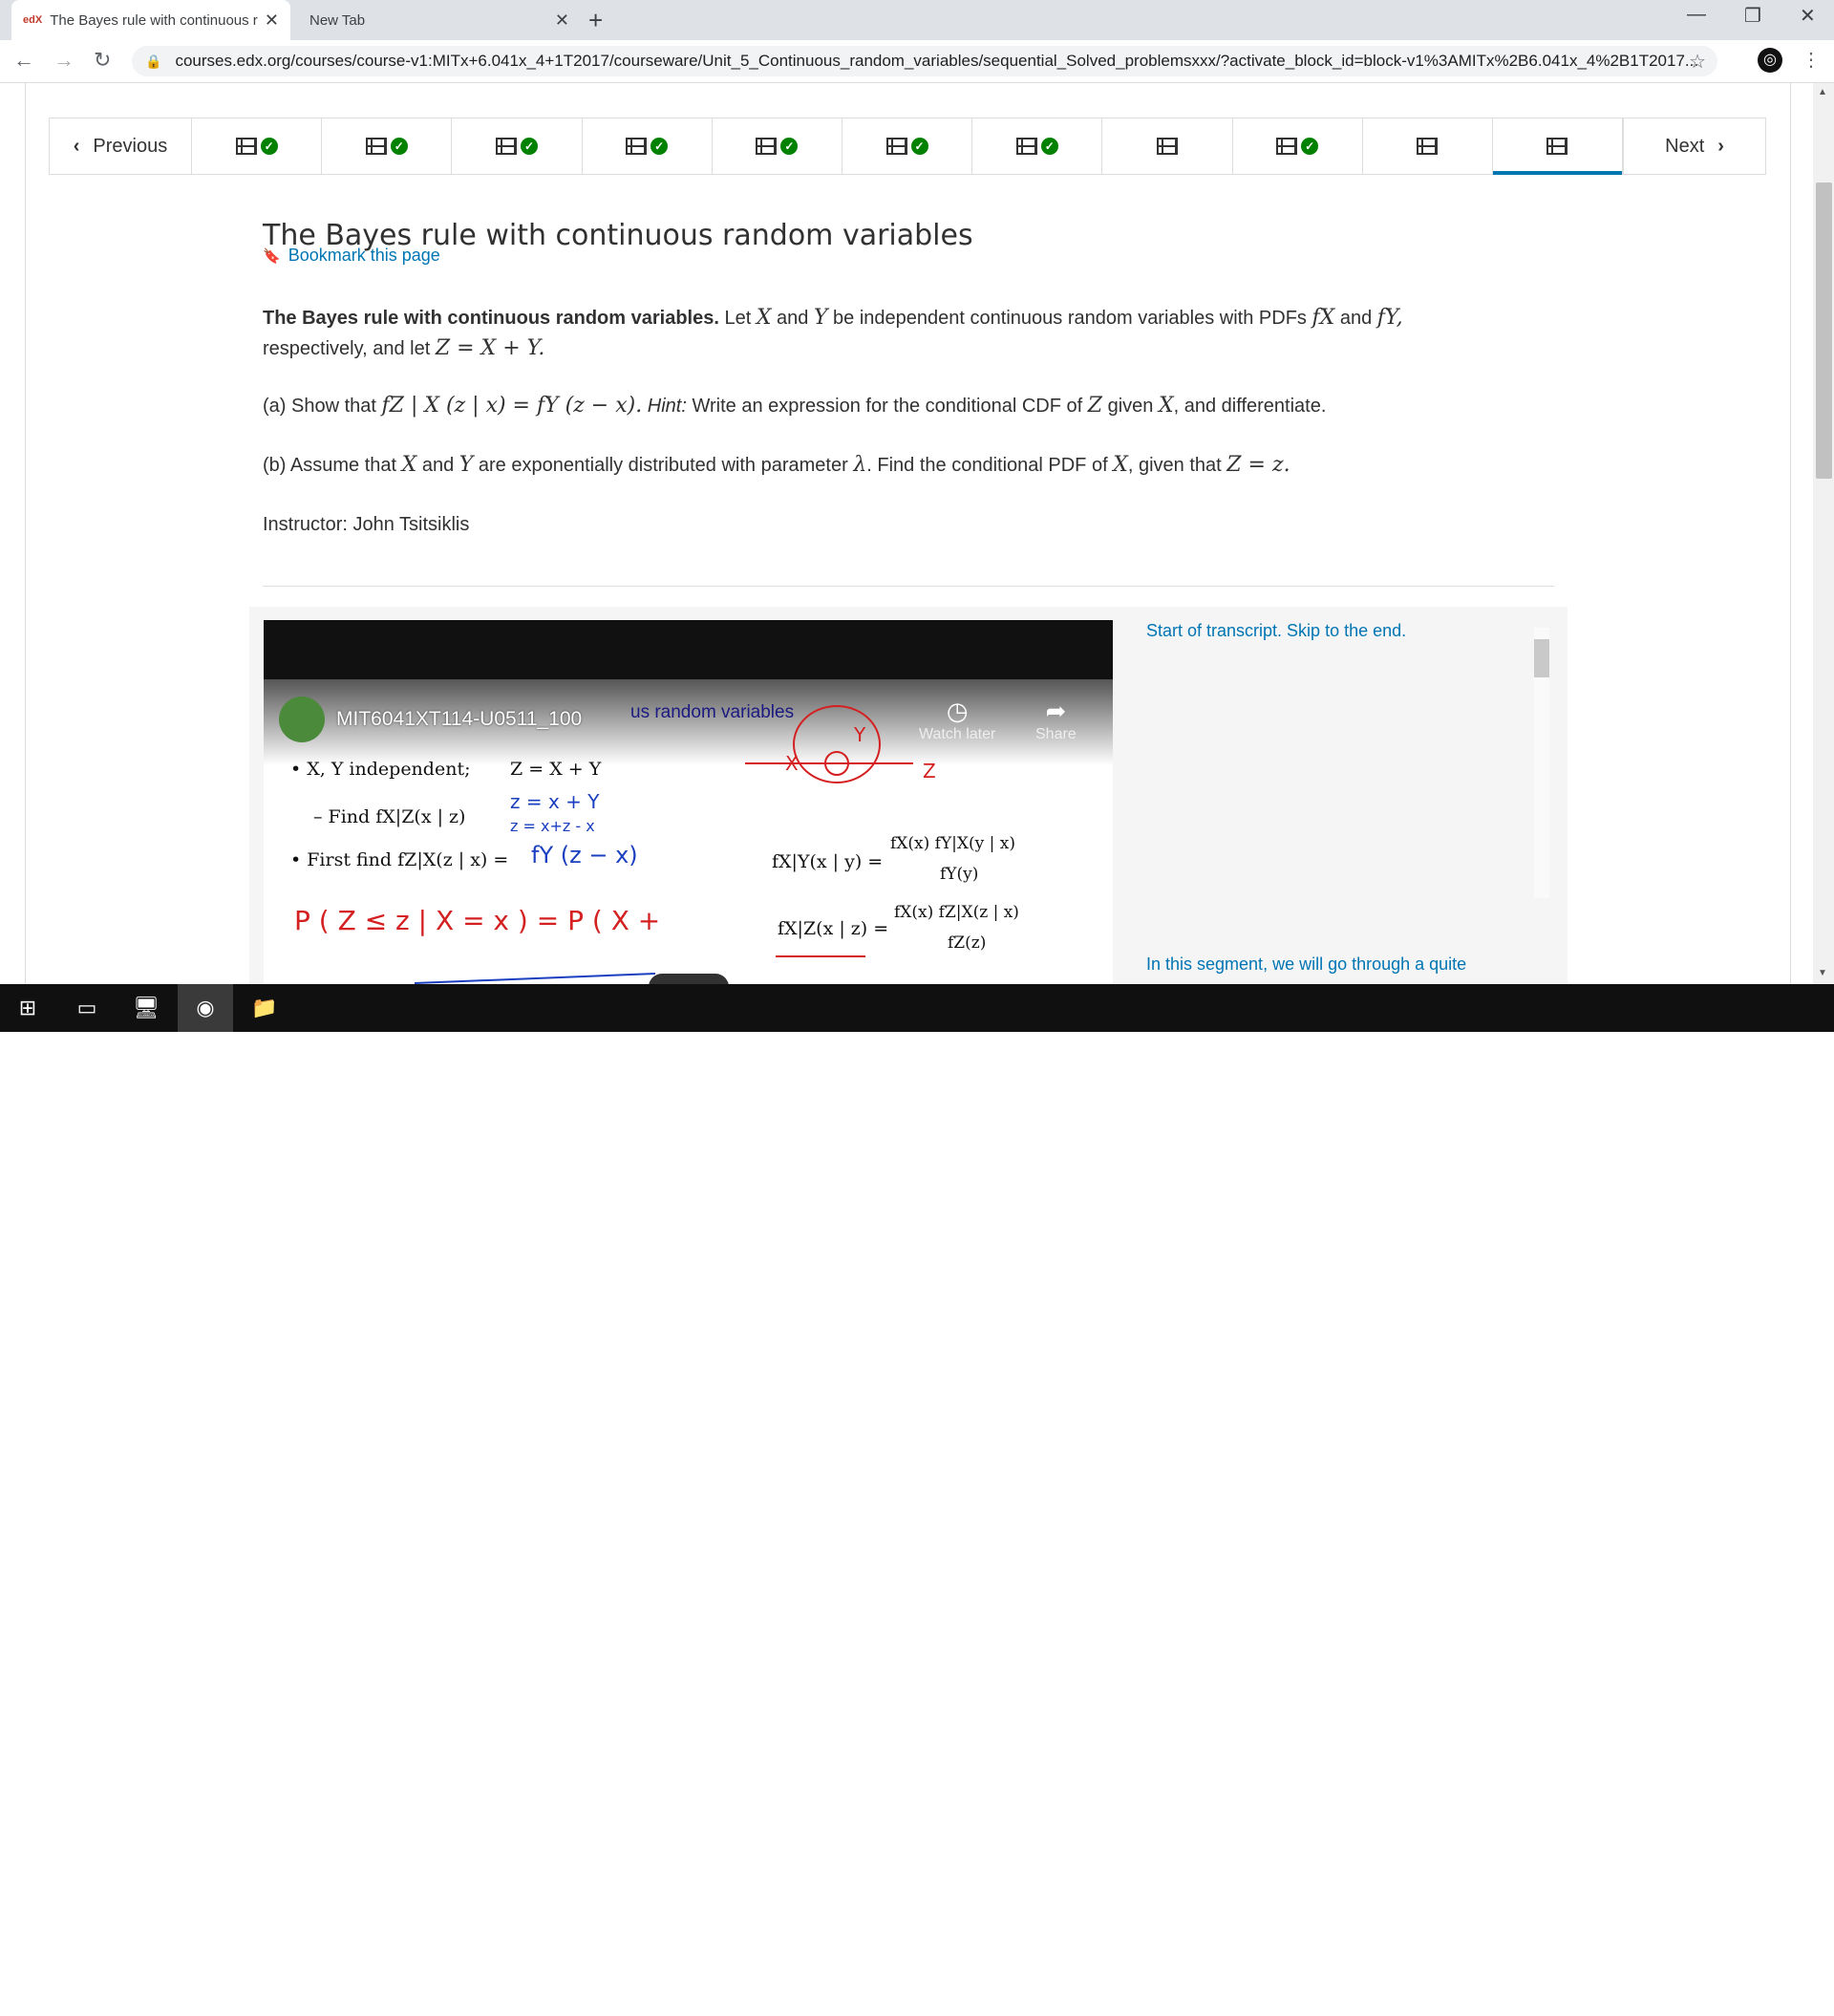 The width and height of the screenshot is (1834, 2016). Describe the element at coordinates (1697, 15) in the screenshot. I see `minimize-icon: —` at that location.